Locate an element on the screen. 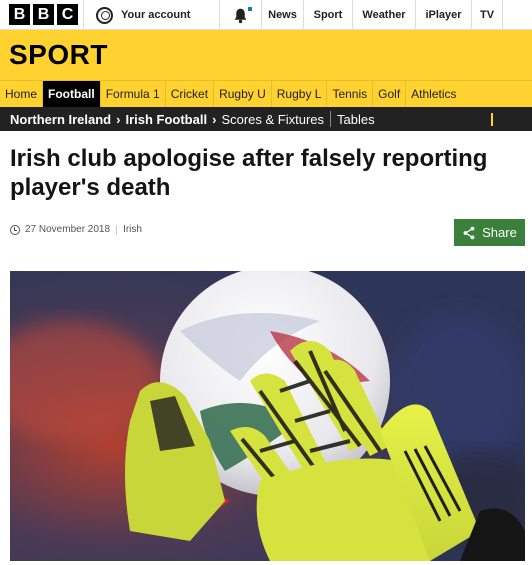 The image size is (532, 565). share-button: Share is located at coordinates (489, 232).